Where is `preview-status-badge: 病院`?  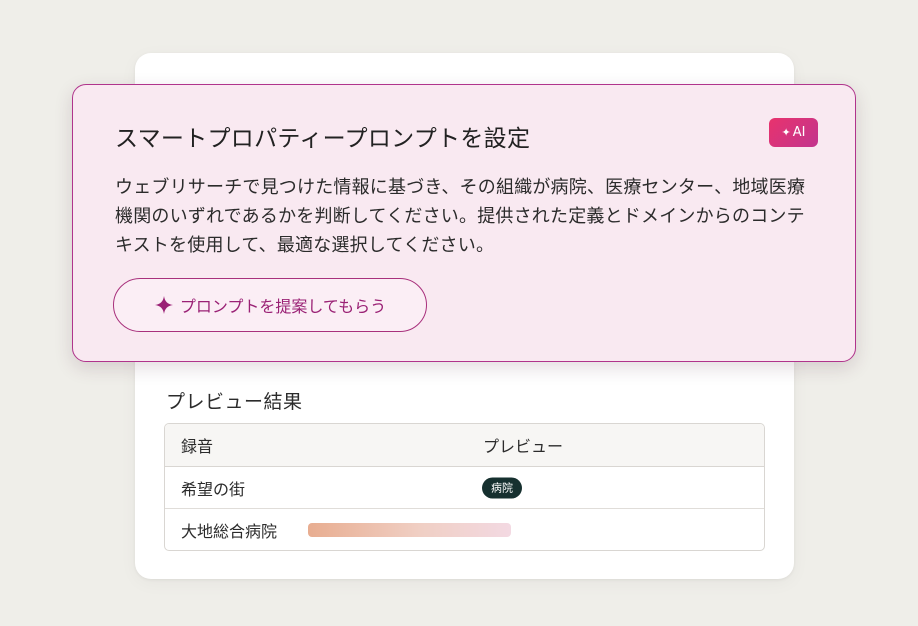
preview-status-badge: 病院 is located at coordinates (502, 487).